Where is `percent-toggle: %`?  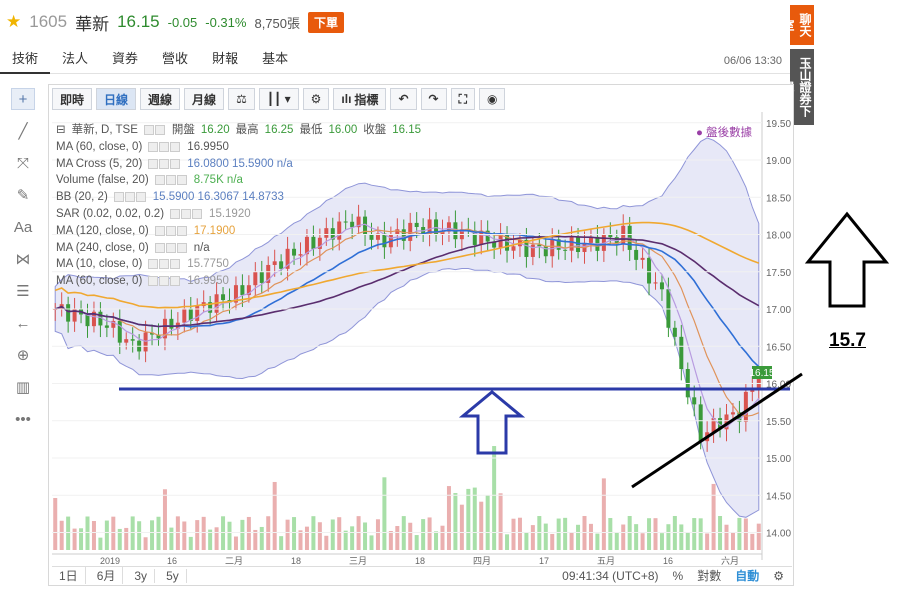 percent-toggle: % is located at coordinates (678, 576).